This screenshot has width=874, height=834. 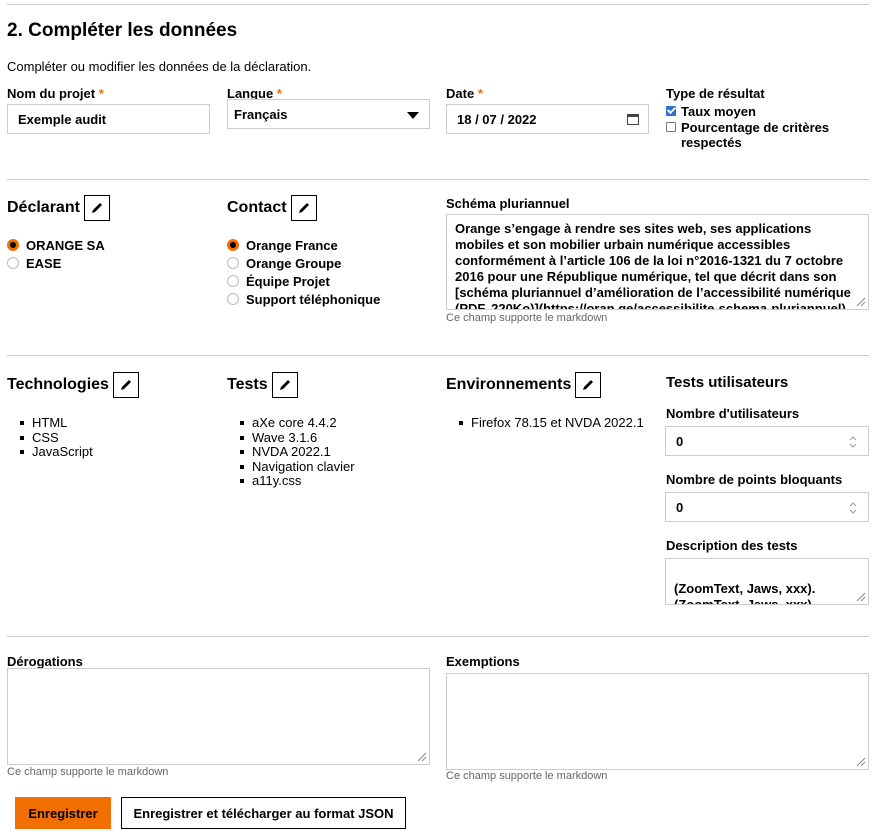 What do you see at coordinates (73, 385) in the screenshot?
I see `technologies-heading: Technologies` at bounding box center [73, 385].